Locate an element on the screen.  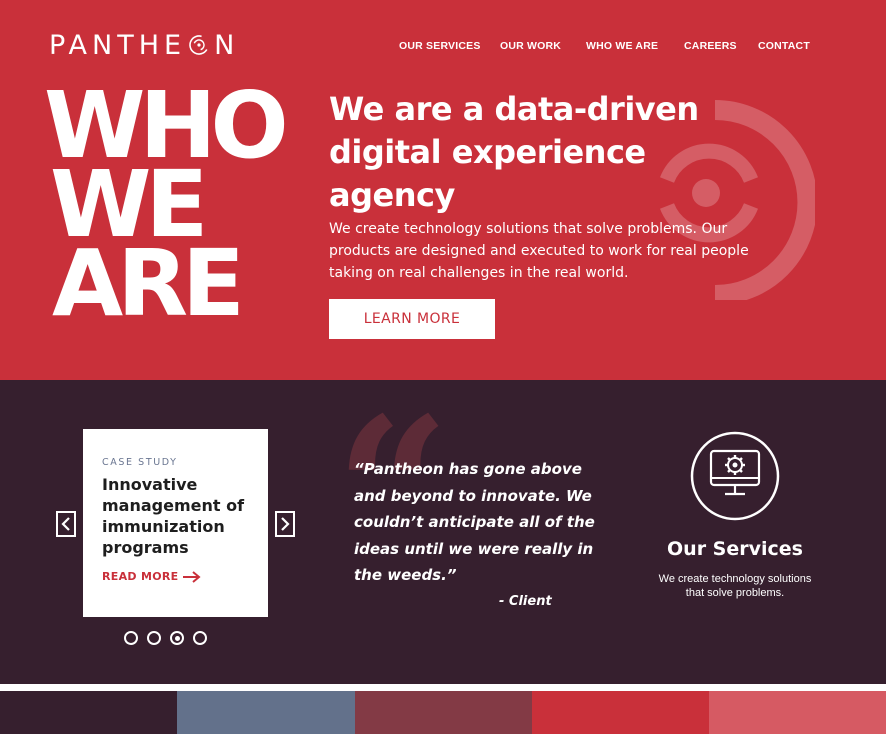
pantheon-logo: PANTHE N is located at coordinates (144, 46).